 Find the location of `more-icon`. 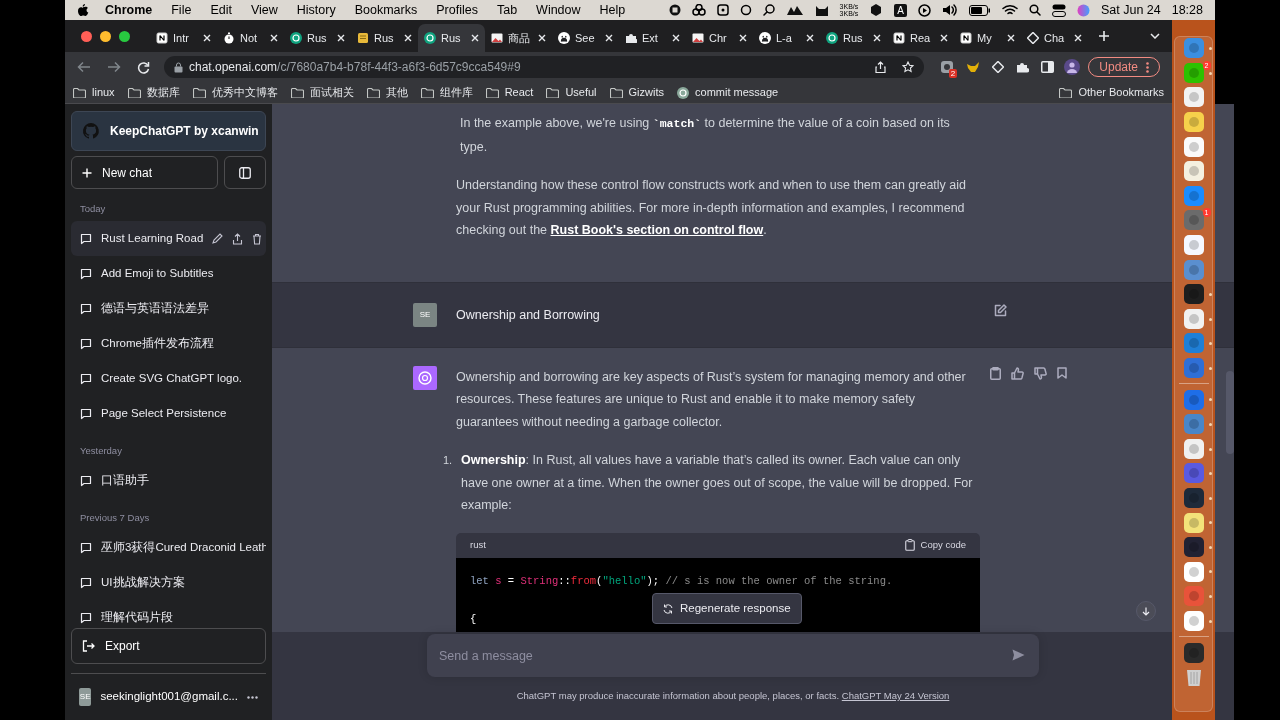

more-icon is located at coordinates (252, 697).